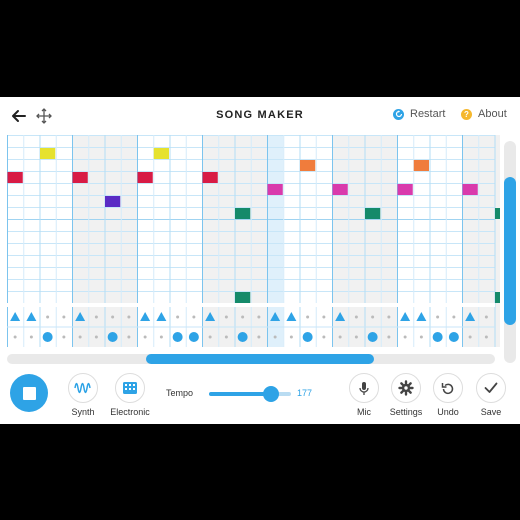 This screenshot has height=520, width=520. What do you see at coordinates (481, 241) in the screenshot?
I see `bar-shade` at bounding box center [481, 241].